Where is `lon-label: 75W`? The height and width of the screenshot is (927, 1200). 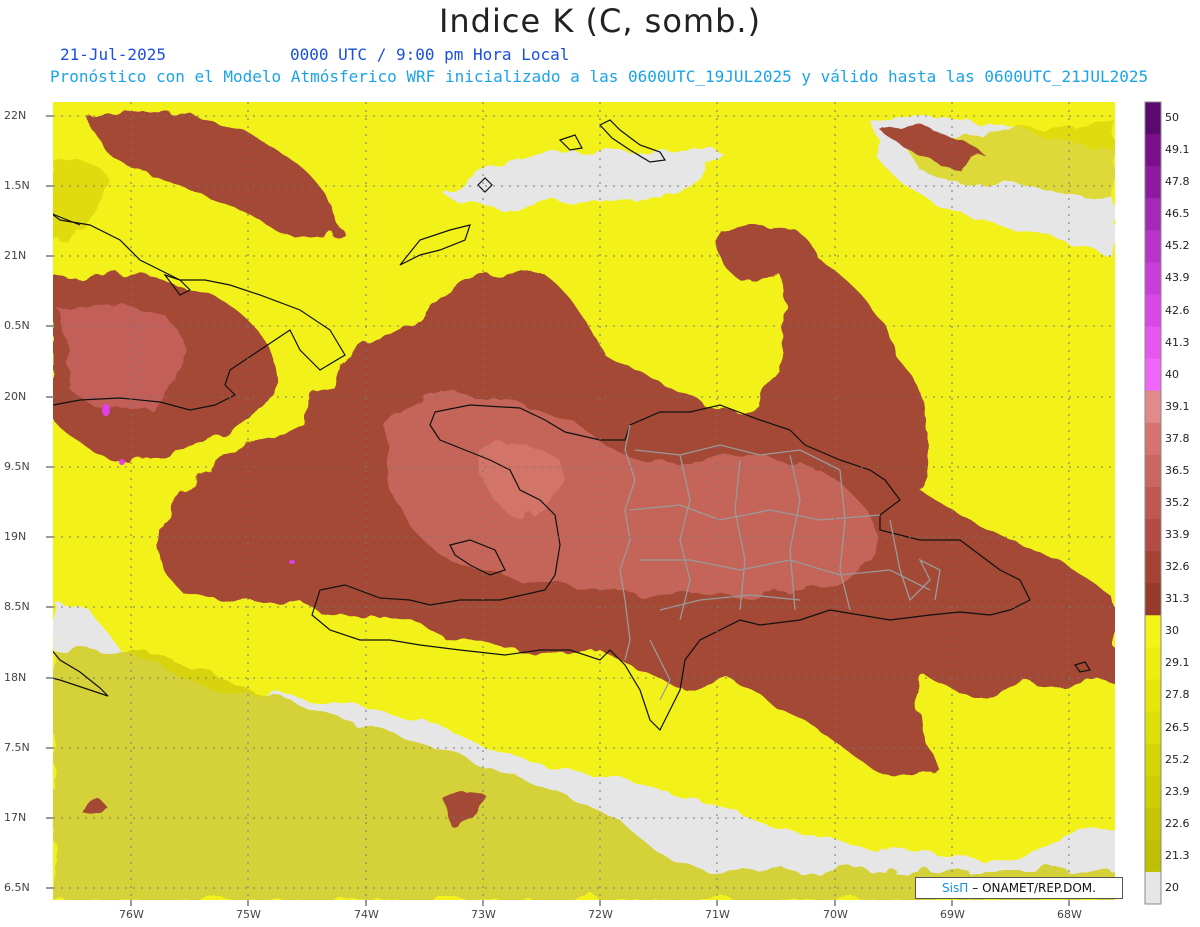 lon-label: 75W is located at coordinates (248, 914).